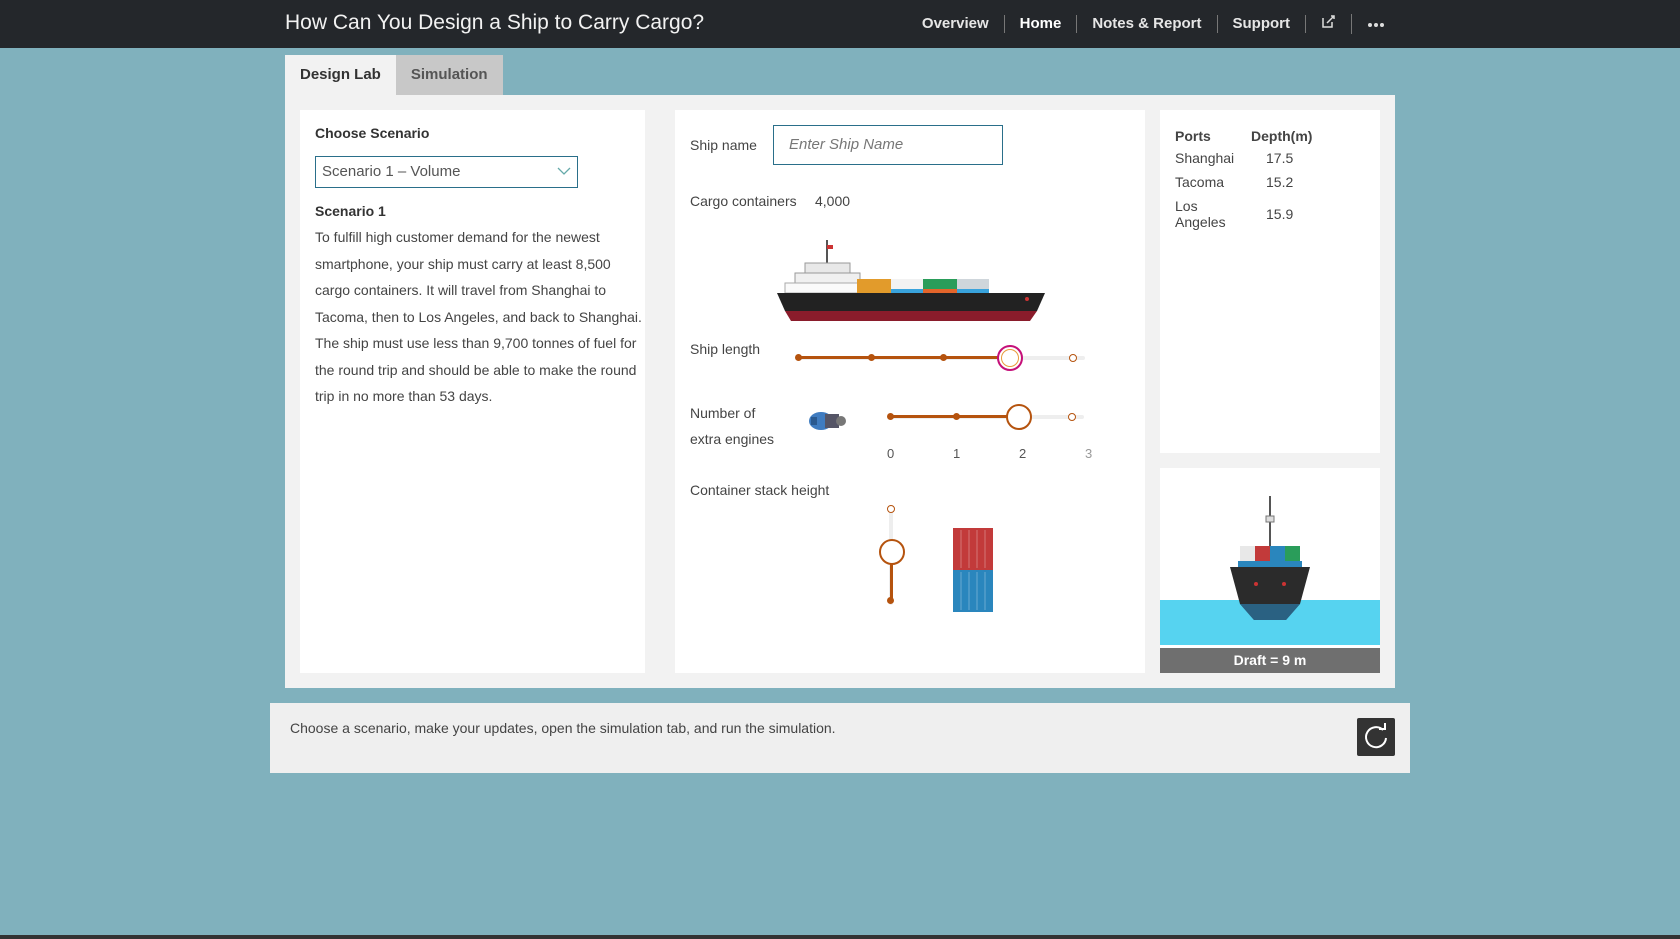  Describe the element at coordinates (372, 133) in the screenshot. I see `choose-scenario-heading: Choose Scenario` at that location.